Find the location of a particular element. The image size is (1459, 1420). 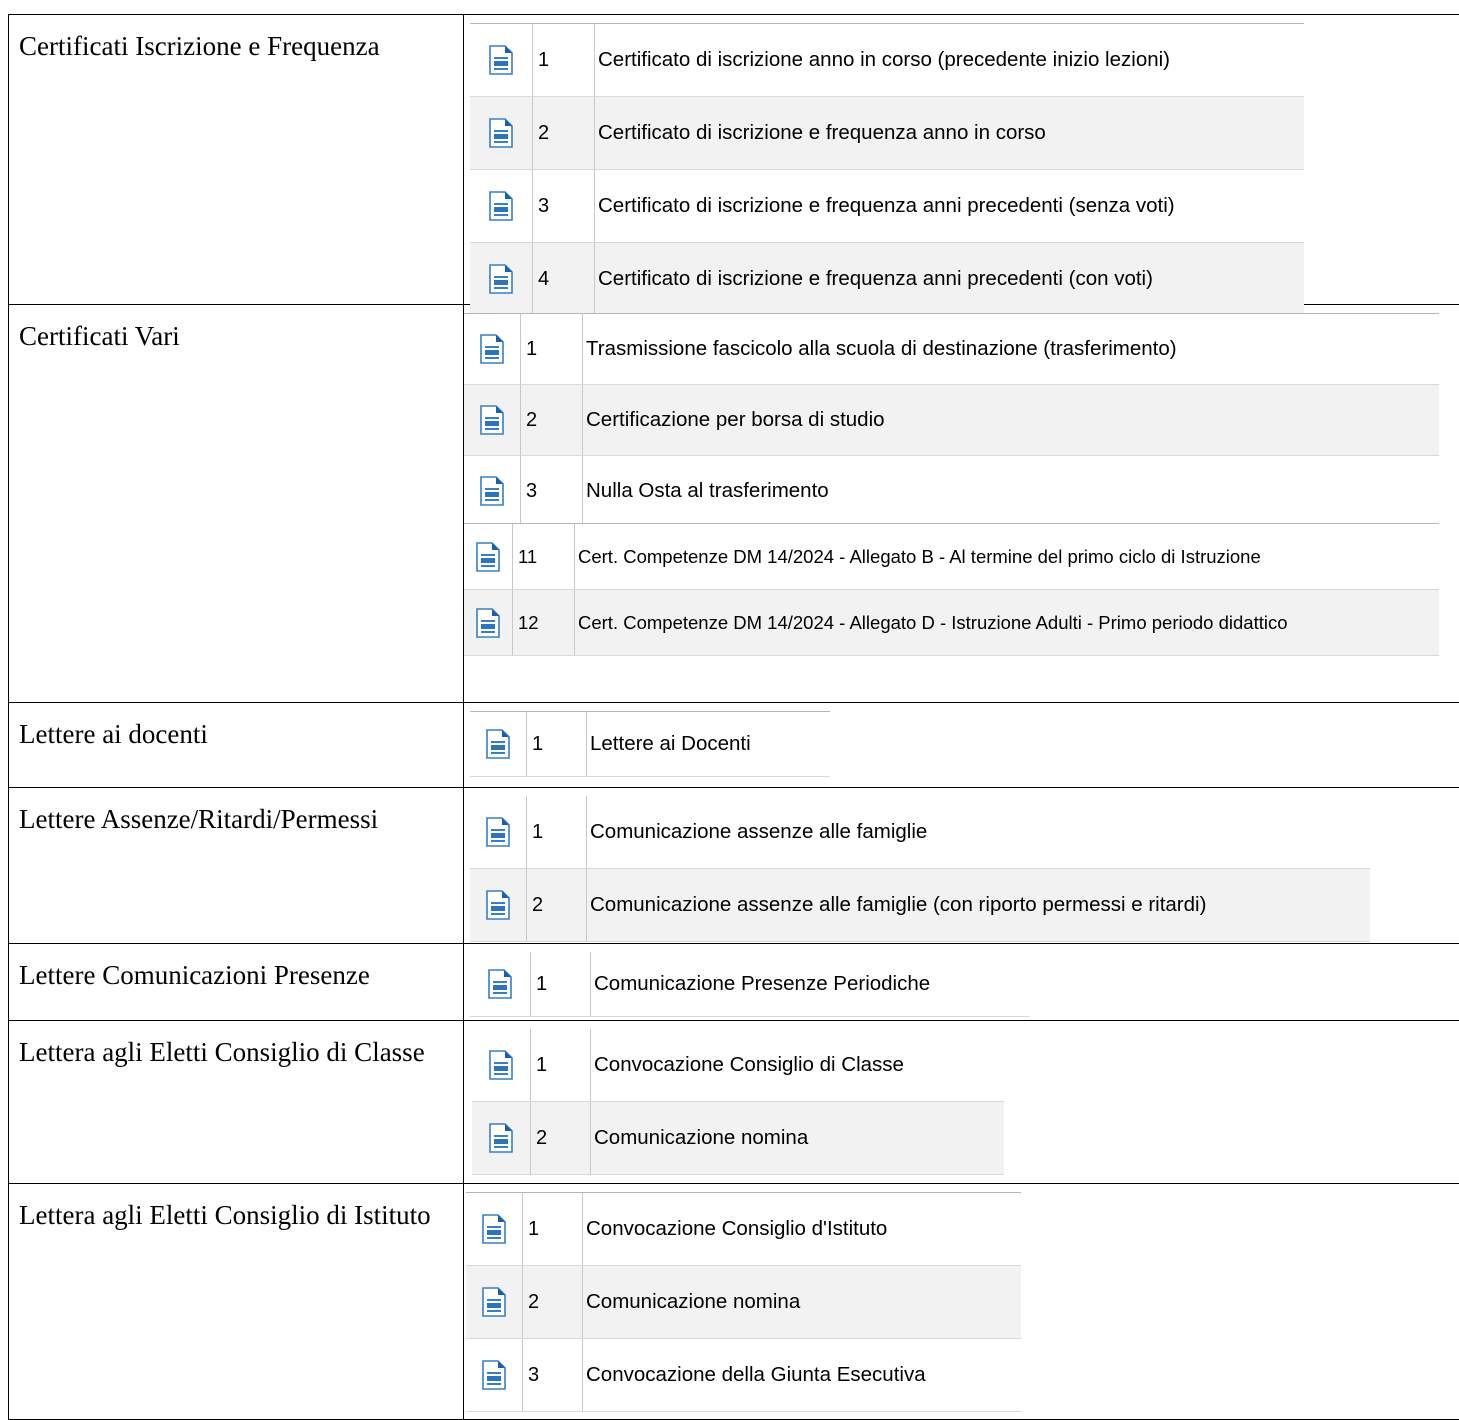

report-item-row: 3Nulla Osta al trasferimento is located at coordinates (951, 491).